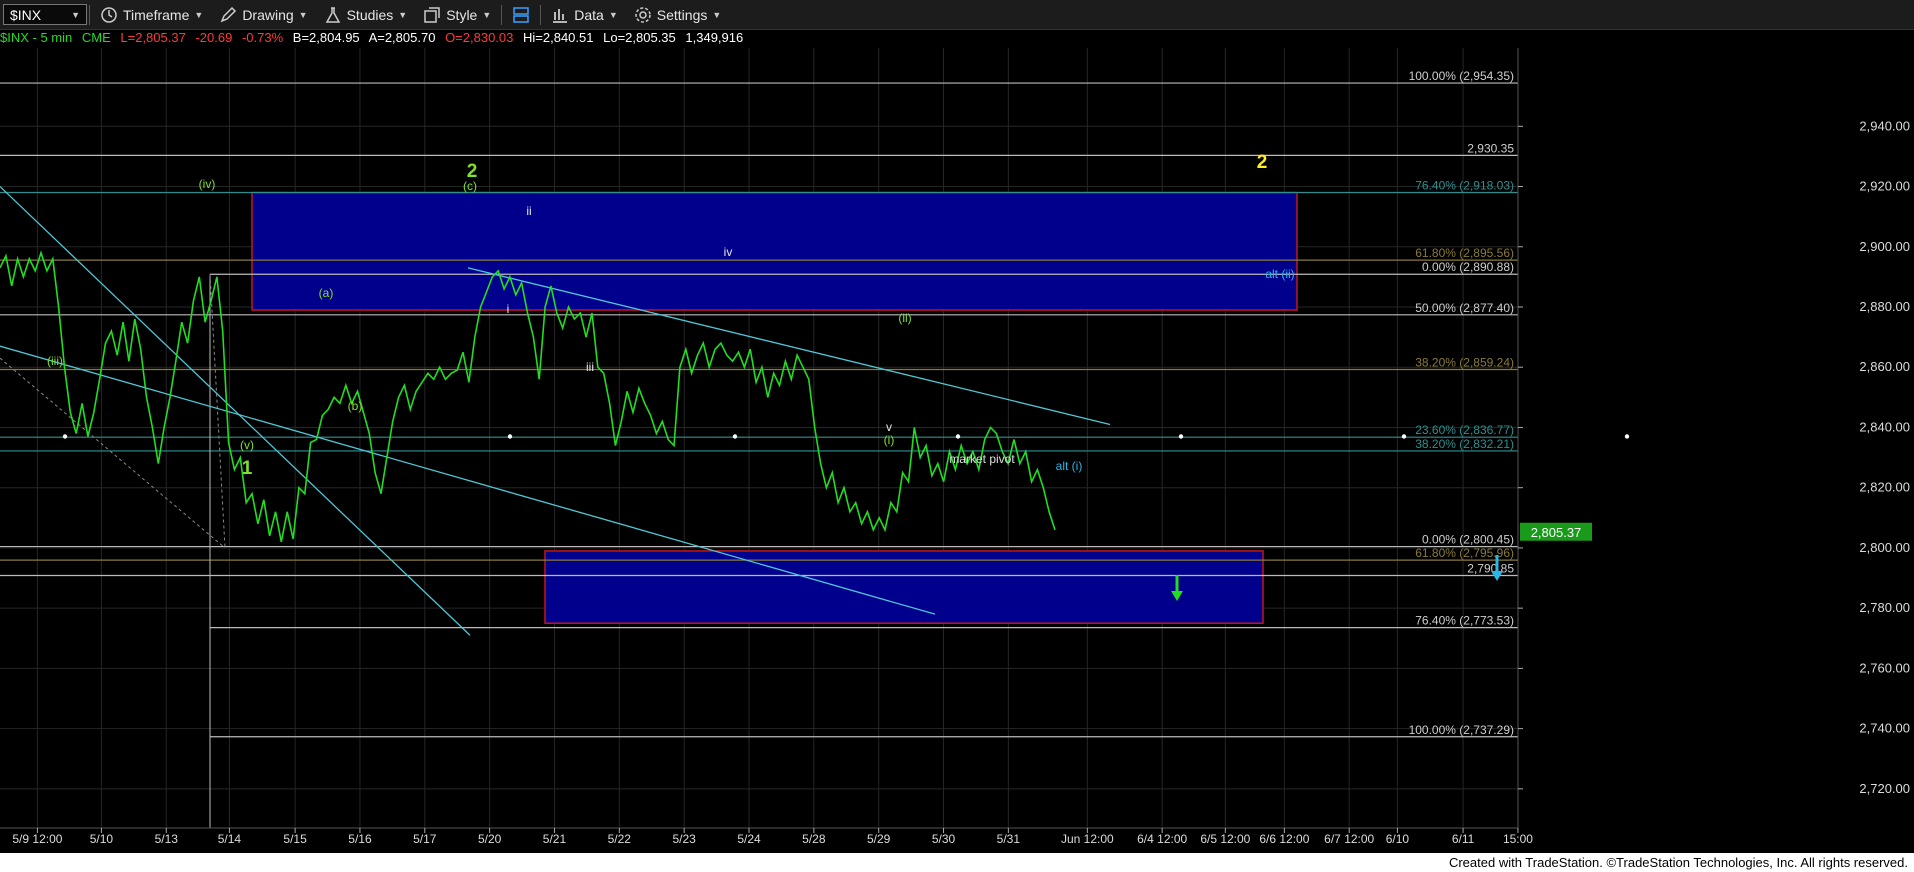  I want to click on drawing-label: Drawing, so click(268, 14).